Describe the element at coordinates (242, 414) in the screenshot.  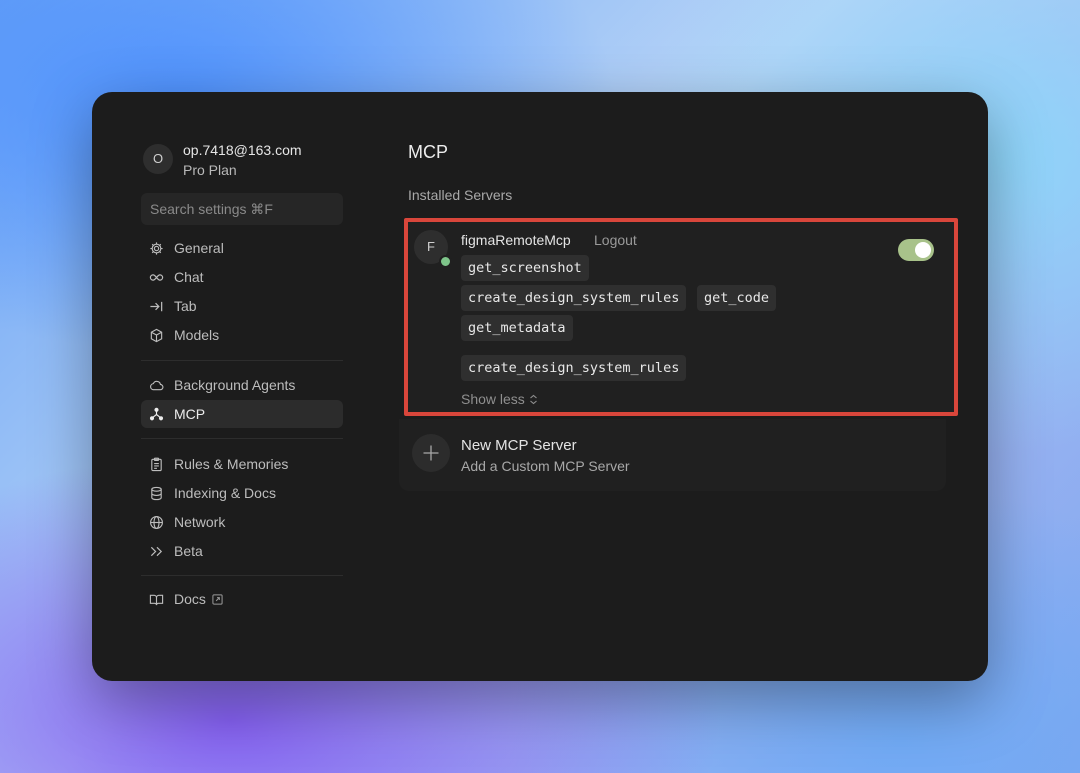
I see `sidebar-item-mcp: MCP` at that location.